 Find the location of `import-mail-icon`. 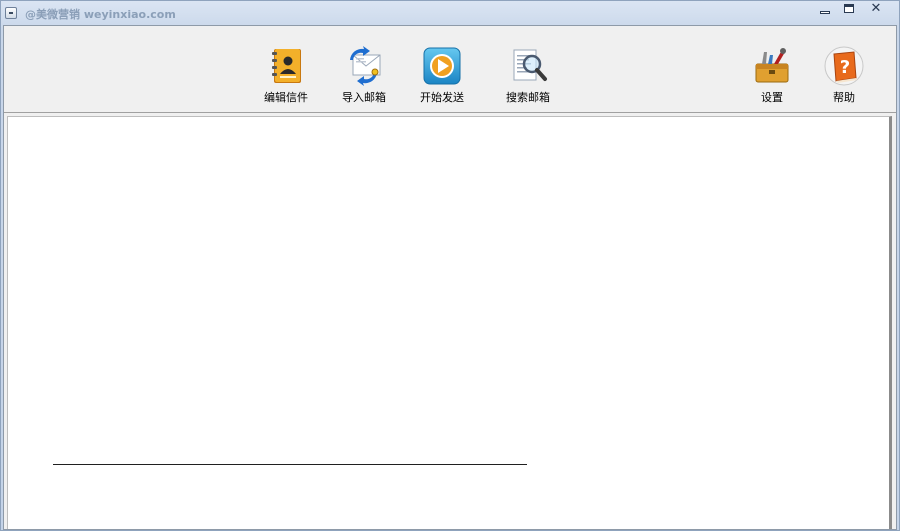

import-mail-icon is located at coordinates (365, 66).